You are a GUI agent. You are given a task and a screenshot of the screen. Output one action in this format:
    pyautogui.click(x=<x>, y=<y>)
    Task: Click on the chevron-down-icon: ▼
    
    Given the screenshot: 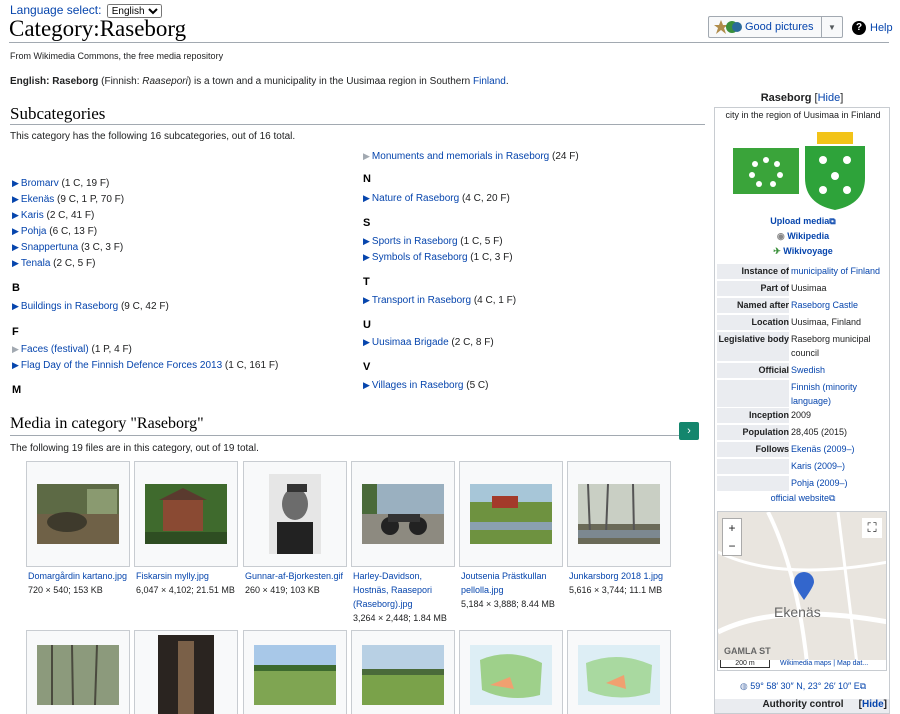 What is the action you would take?
    pyautogui.click(x=832, y=27)
    